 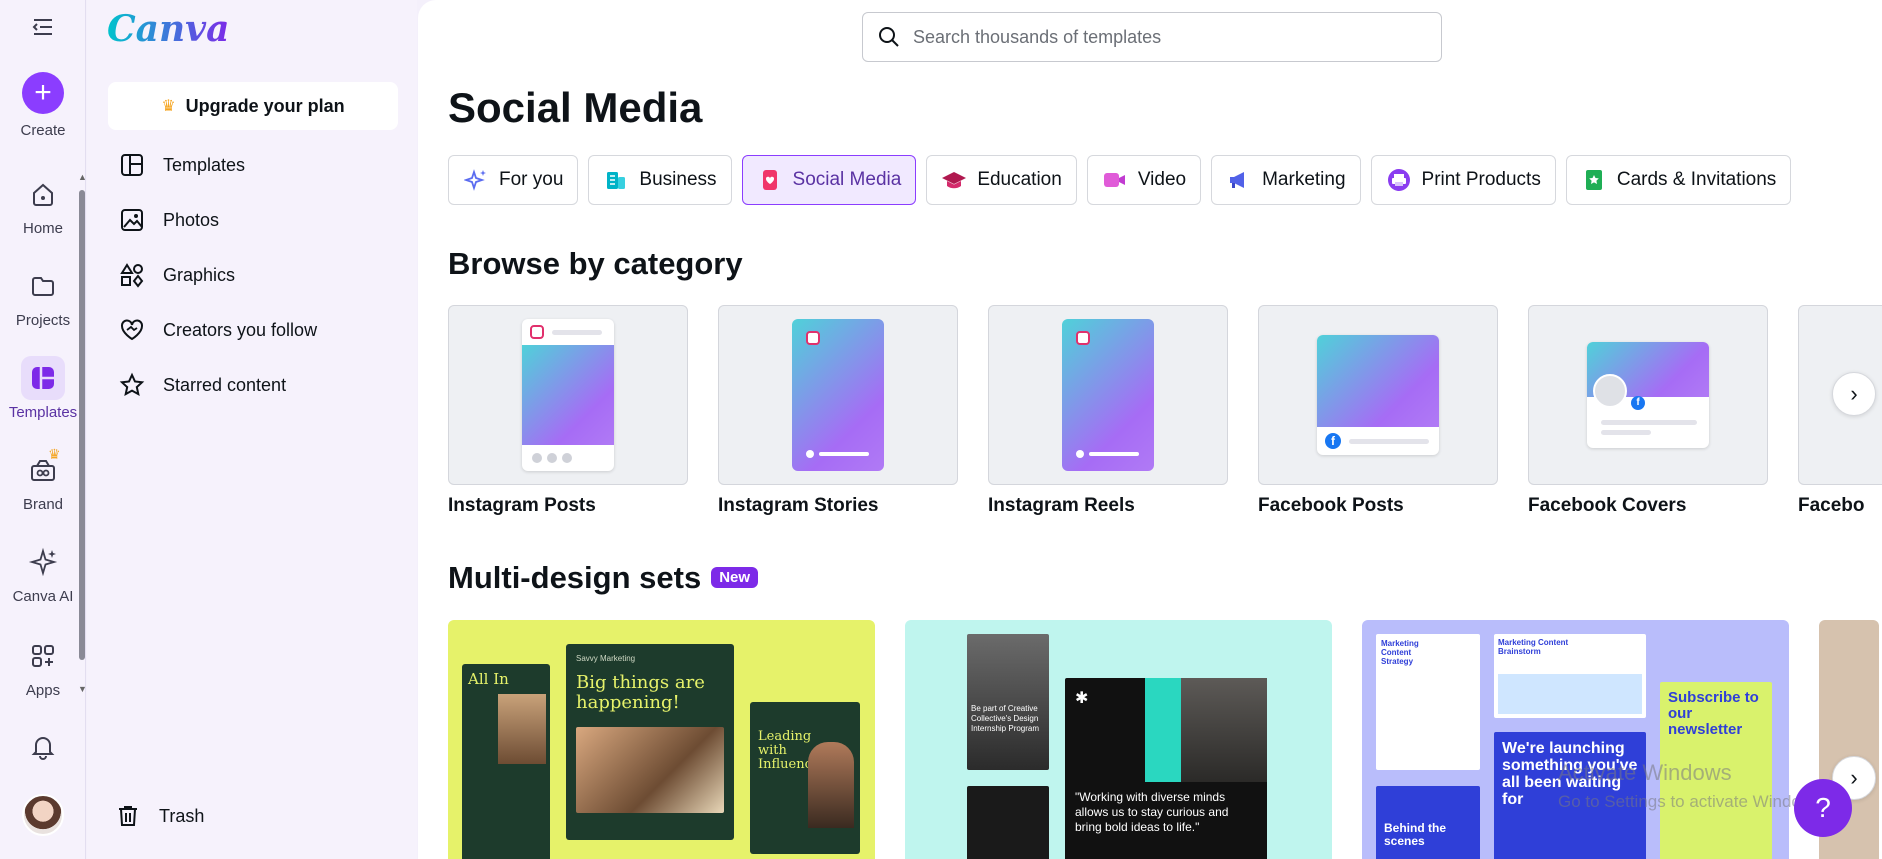 I want to click on category-card-instagram-reels: Instagram Reels, so click(x=1108, y=411).